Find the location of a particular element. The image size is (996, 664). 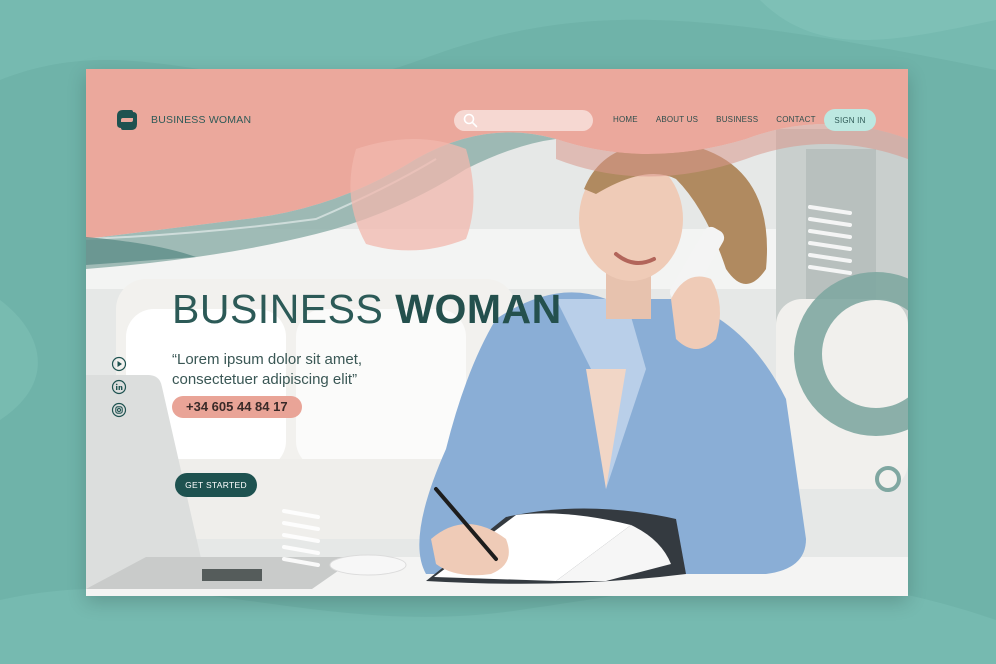

phone-number-badge: +34 605 44 84 17 is located at coordinates (237, 407).